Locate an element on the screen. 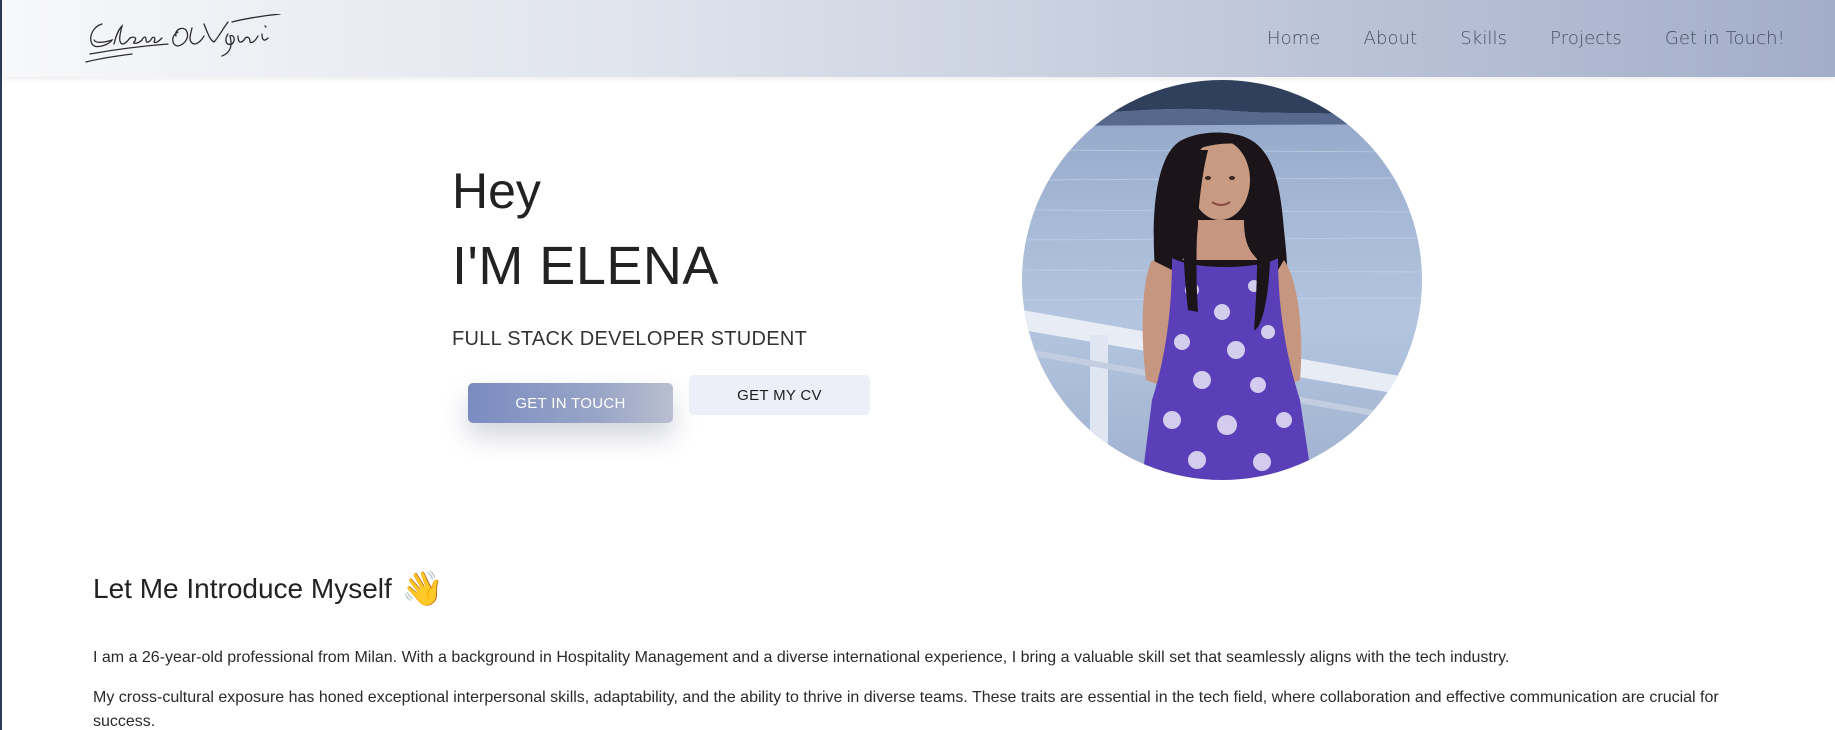 The width and height of the screenshot is (1835, 730). hero-greeting: Hey is located at coordinates (496, 191).